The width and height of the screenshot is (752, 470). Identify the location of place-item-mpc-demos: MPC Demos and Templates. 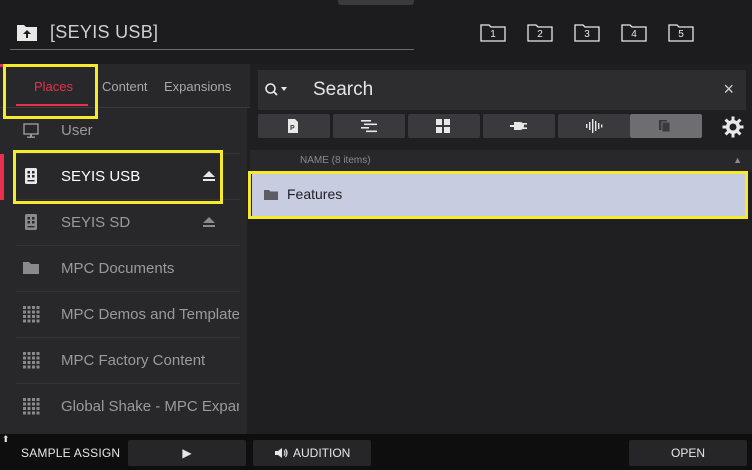
(125, 315).